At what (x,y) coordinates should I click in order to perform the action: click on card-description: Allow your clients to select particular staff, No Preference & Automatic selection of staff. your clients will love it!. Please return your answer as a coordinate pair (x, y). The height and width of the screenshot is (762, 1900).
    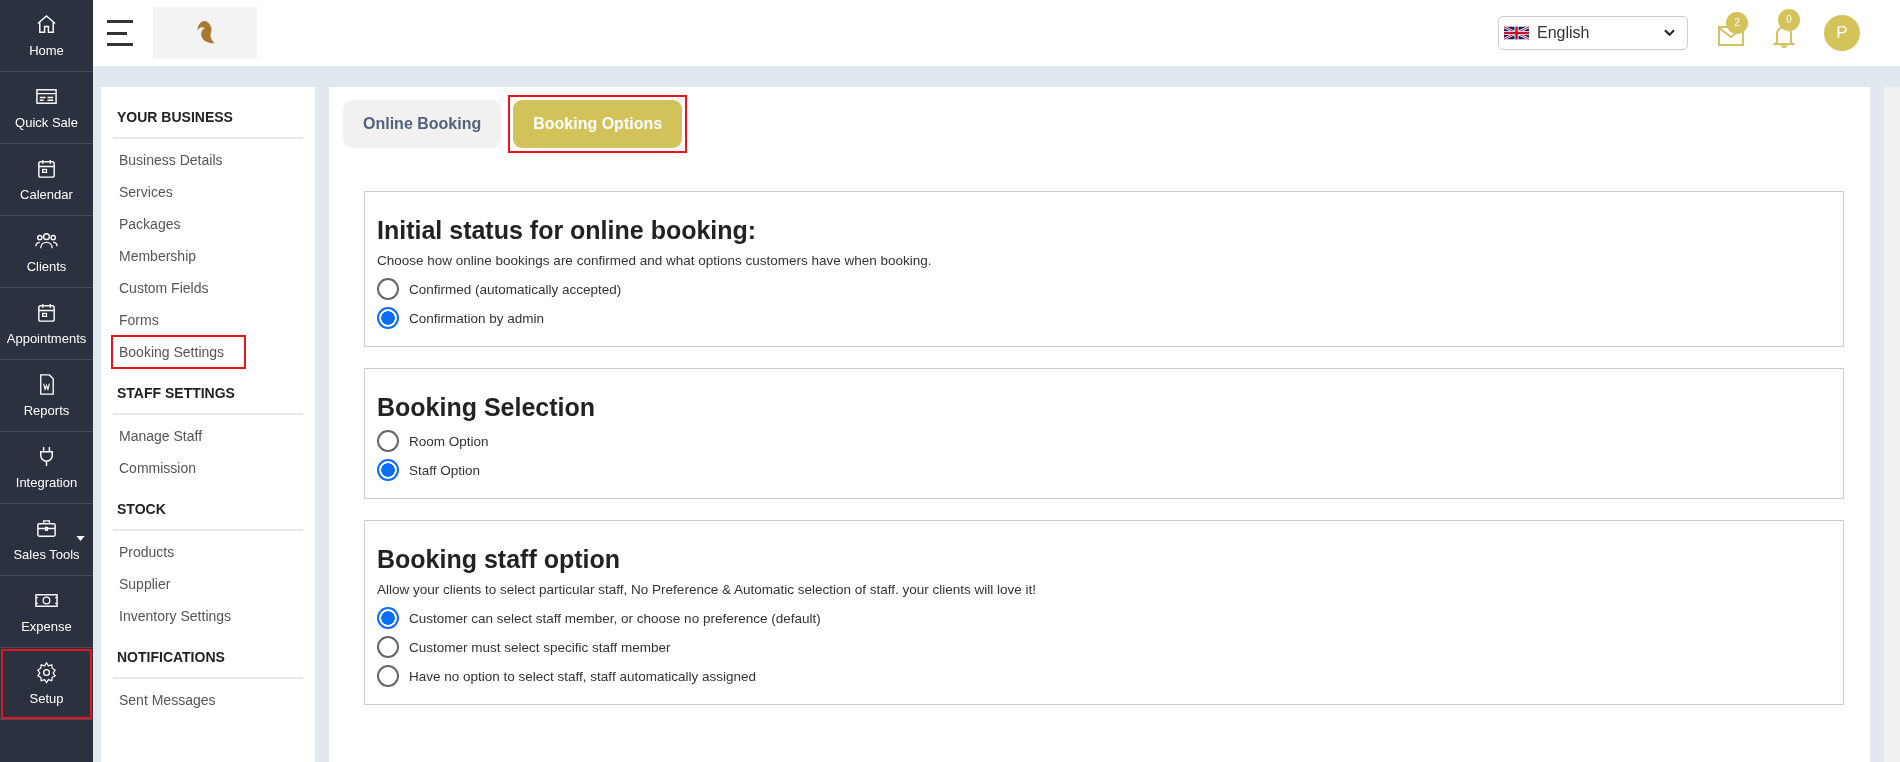
    Looking at the image, I should click on (707, 589).